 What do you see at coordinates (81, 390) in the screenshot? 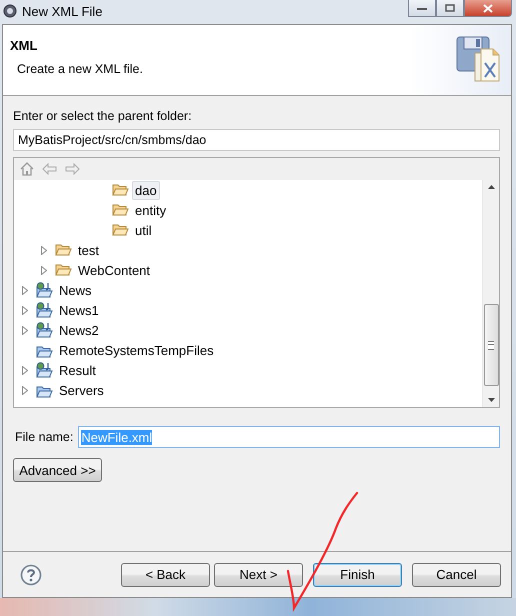
I see `tree-item: Servers` at bounding box center [81, 390].